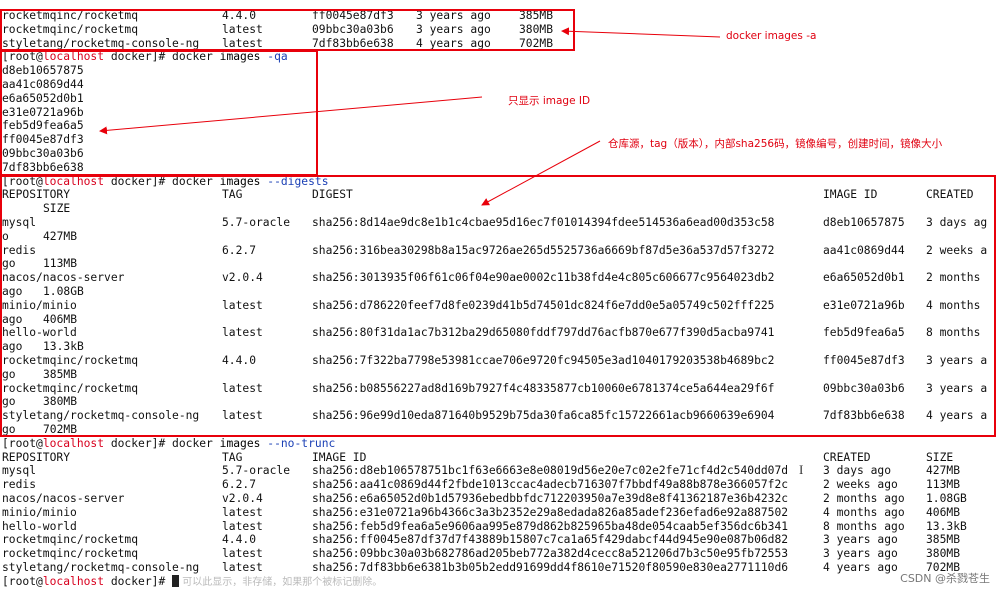 Image resolution: width=1000 pixels, height=590 pixels. What do you see at coordinates (775, 144) in the screenshot?
I see `annotation-fields: 仓库源，tag（版本），内部sha256码，镜像编号，创建时间，镜像大小` at bounding box center [775, 144].